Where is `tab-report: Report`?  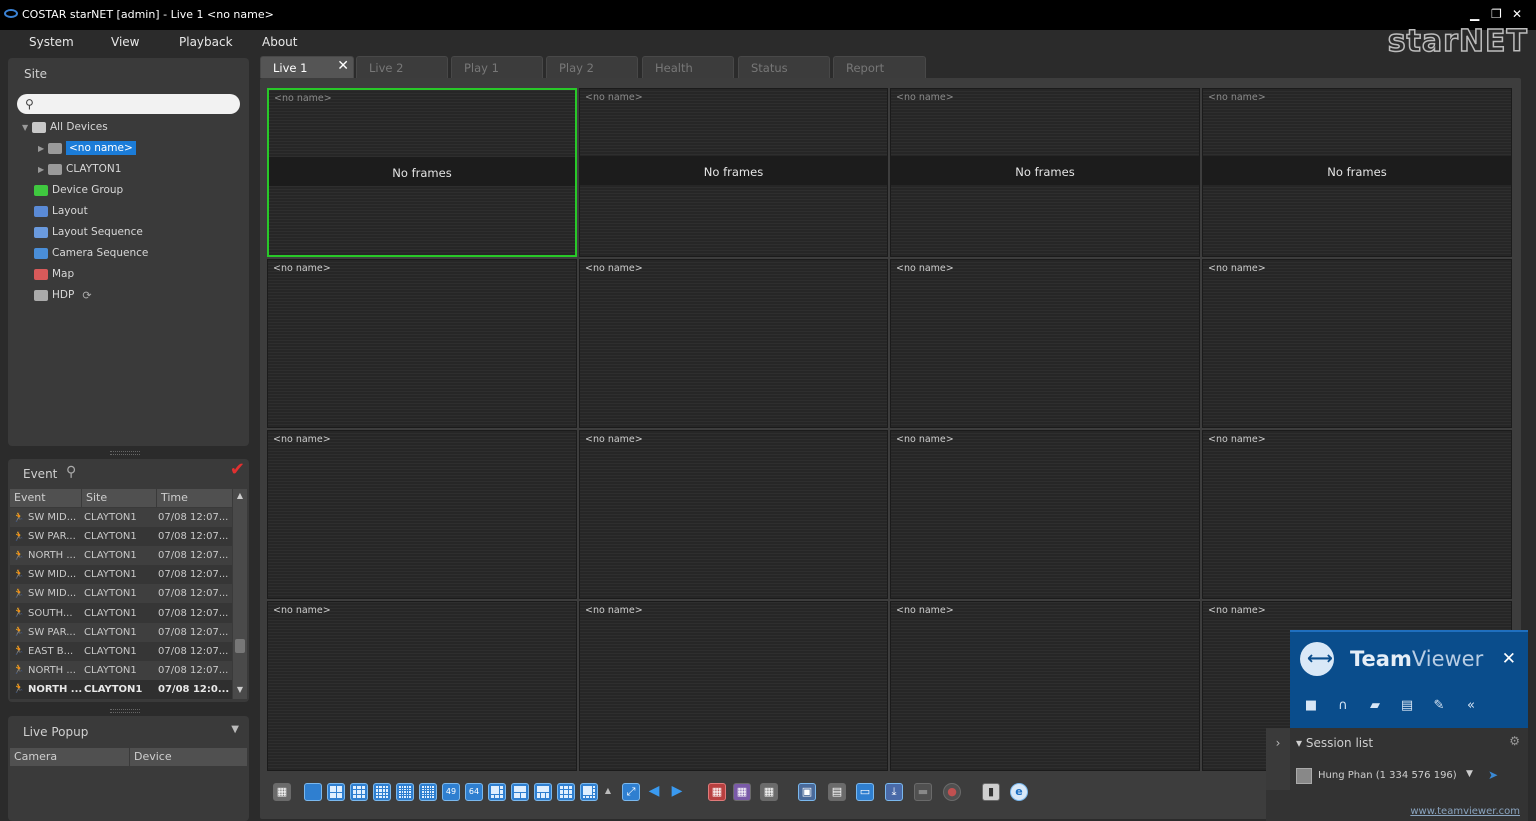
tab-report: Report is located at coordinates (879, 67).